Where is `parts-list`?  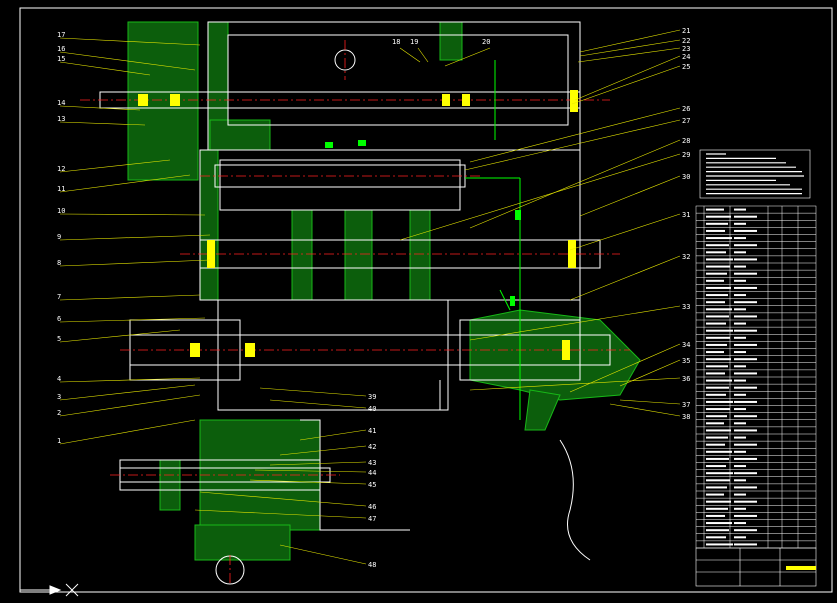 parts-list is located at coordinates (756, 349).